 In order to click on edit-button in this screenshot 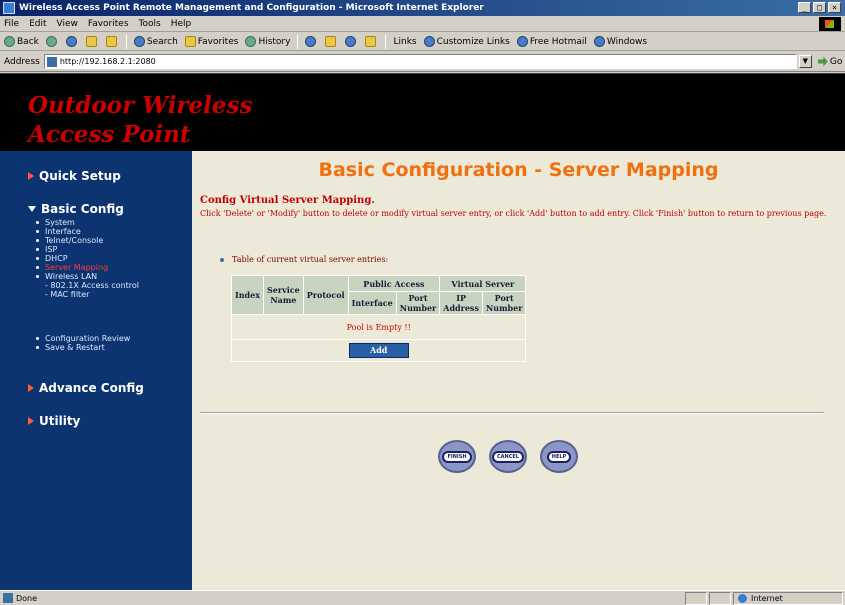, I will do `click(351, 41)`.